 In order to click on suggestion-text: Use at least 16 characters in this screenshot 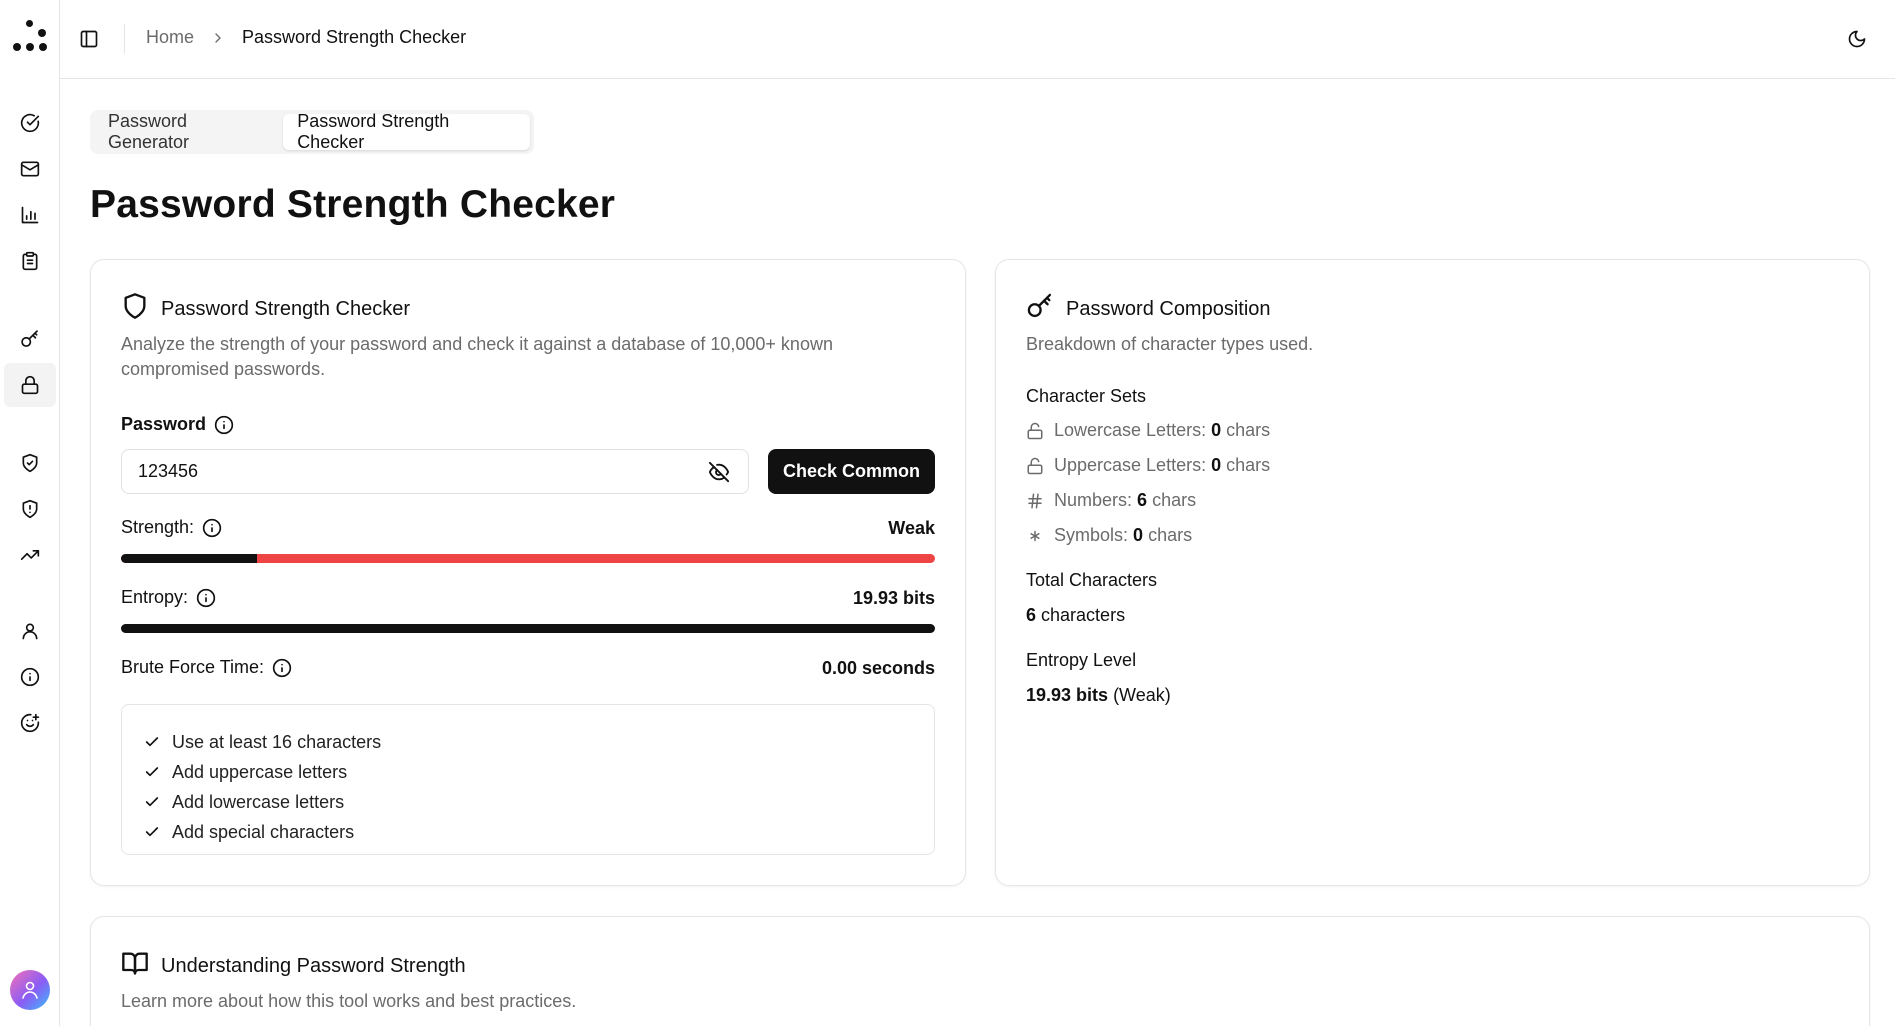, I will do `click(277, 741)`.